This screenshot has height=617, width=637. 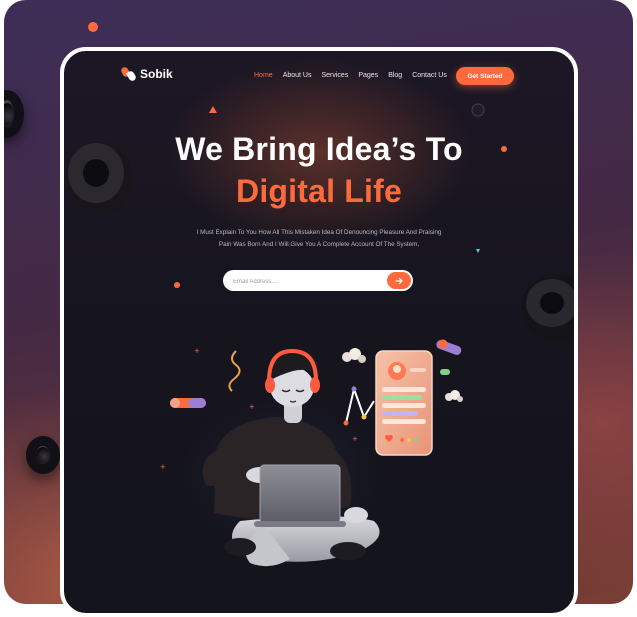 I want to click on phone-mockup, so click(x=404, y=403).